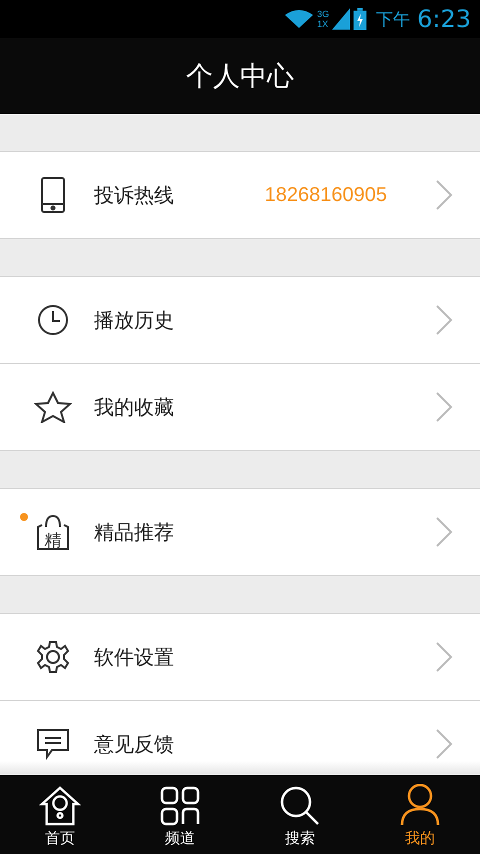 The width and height of the screenshot is (480, 854). What do you see at coordinates (240, 195) in the screenshot?
I see `menu-row: 投诉热线 18268160905` at bounding box center [240, 195].